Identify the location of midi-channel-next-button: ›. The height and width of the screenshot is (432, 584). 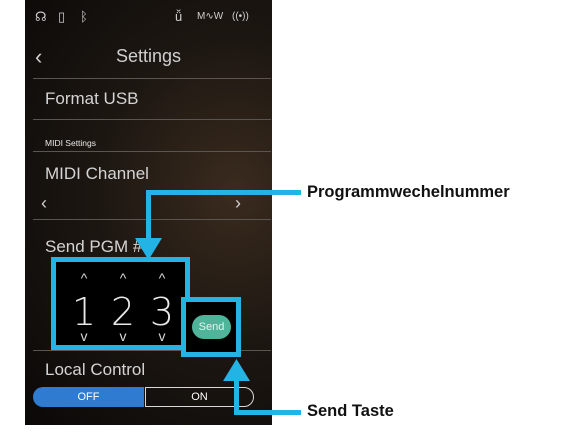
(238, 203).